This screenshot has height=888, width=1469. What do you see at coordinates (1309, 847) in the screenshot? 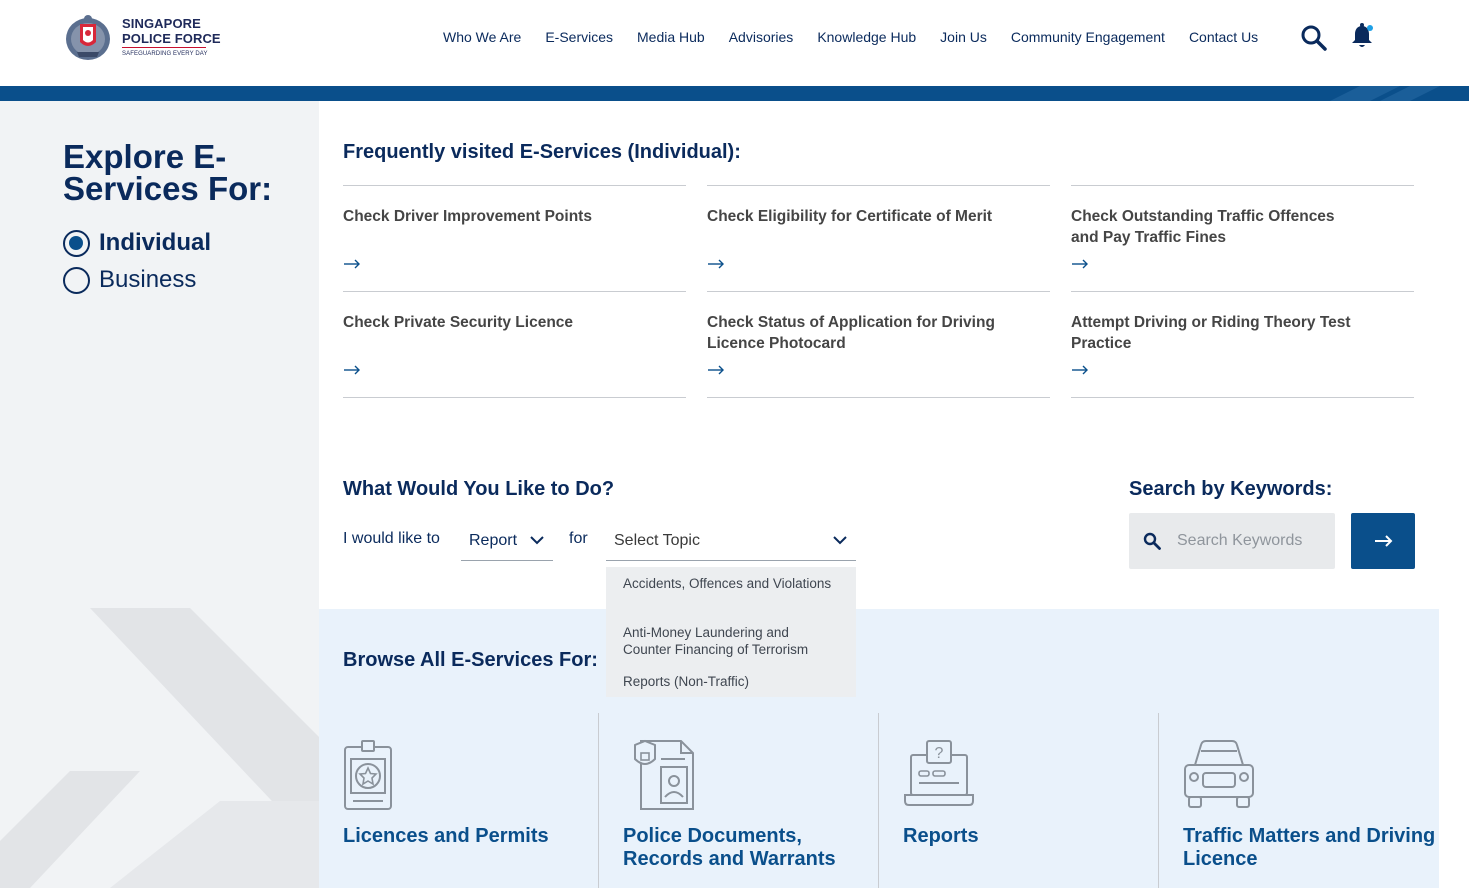
I see `category-label: Traffic Matters and Driving Licence` at bounding box center [1309, 847].